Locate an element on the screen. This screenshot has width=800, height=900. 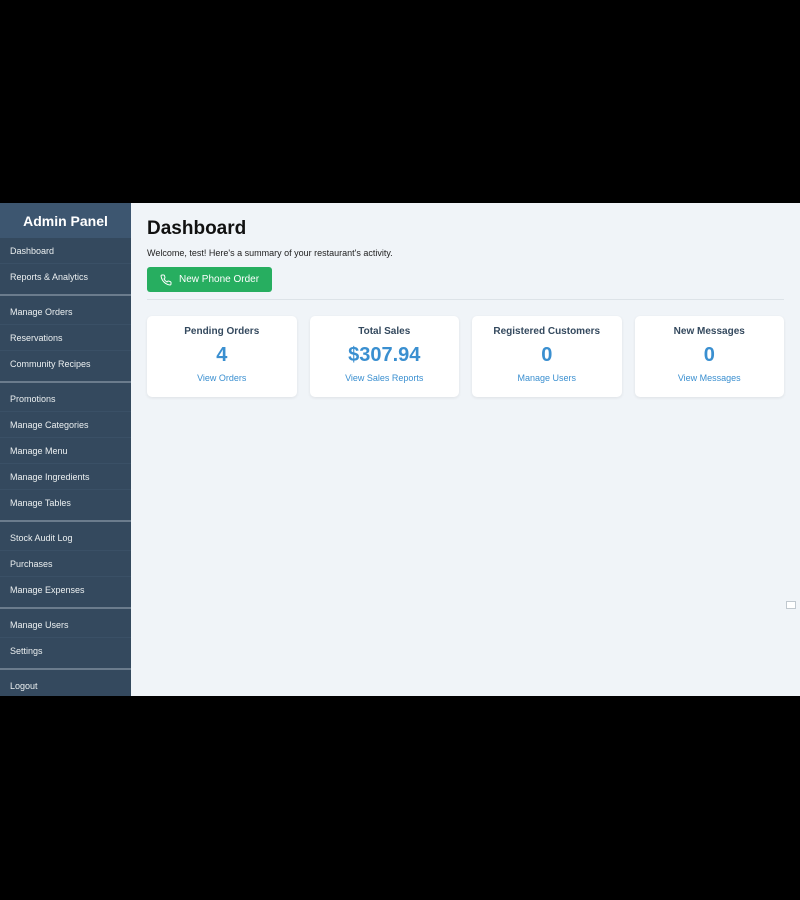
new-phone-order-label: New Phone Order is located at coordinates (219, 279).